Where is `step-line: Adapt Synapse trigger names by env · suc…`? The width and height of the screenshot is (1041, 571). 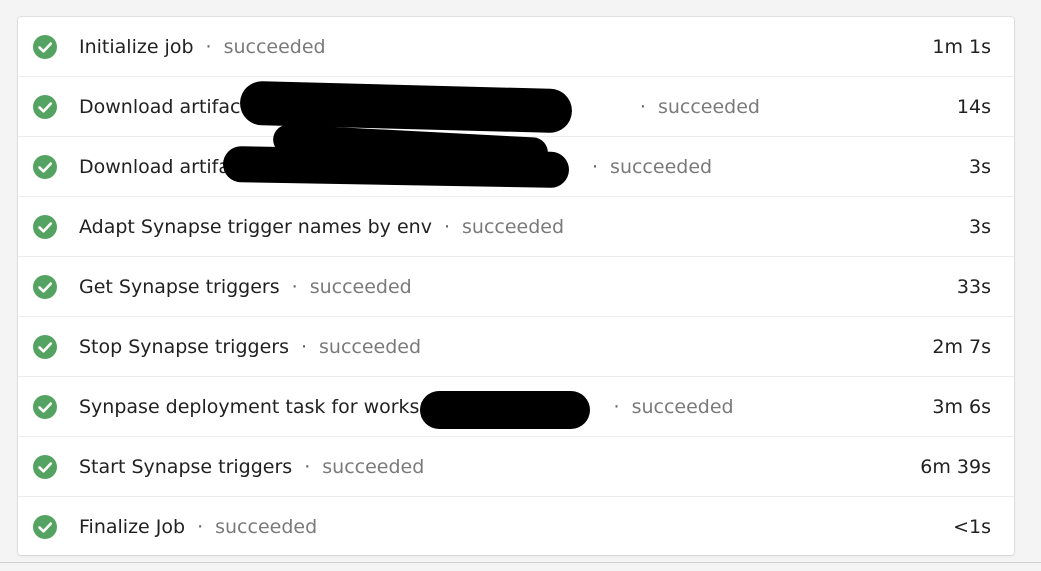 step-line: Adapt Synapse trigger names by env · suc… is located at coordinates (321, 227).